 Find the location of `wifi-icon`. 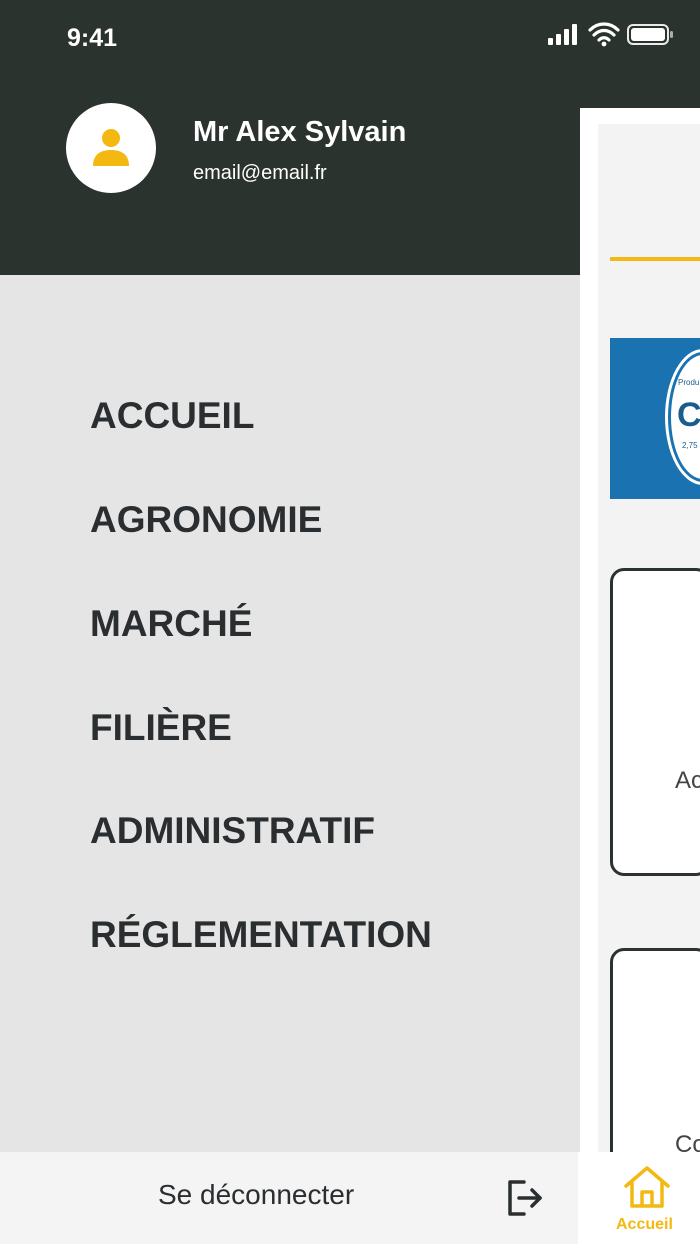

wifi-icon is located at coordinates (604, 34).